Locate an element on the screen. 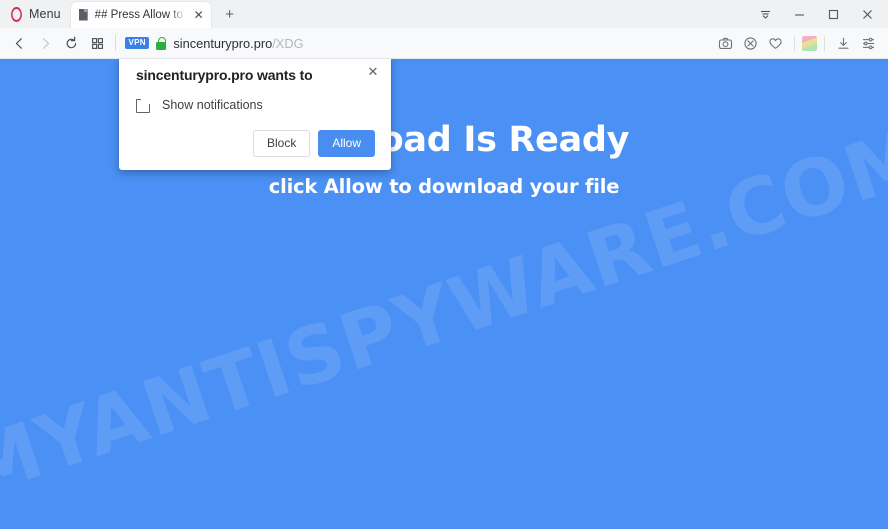 Image resolution: width=888 pixels, height=529 pixels. opera-menu-label: Menu is located at coordinates (45, 14).